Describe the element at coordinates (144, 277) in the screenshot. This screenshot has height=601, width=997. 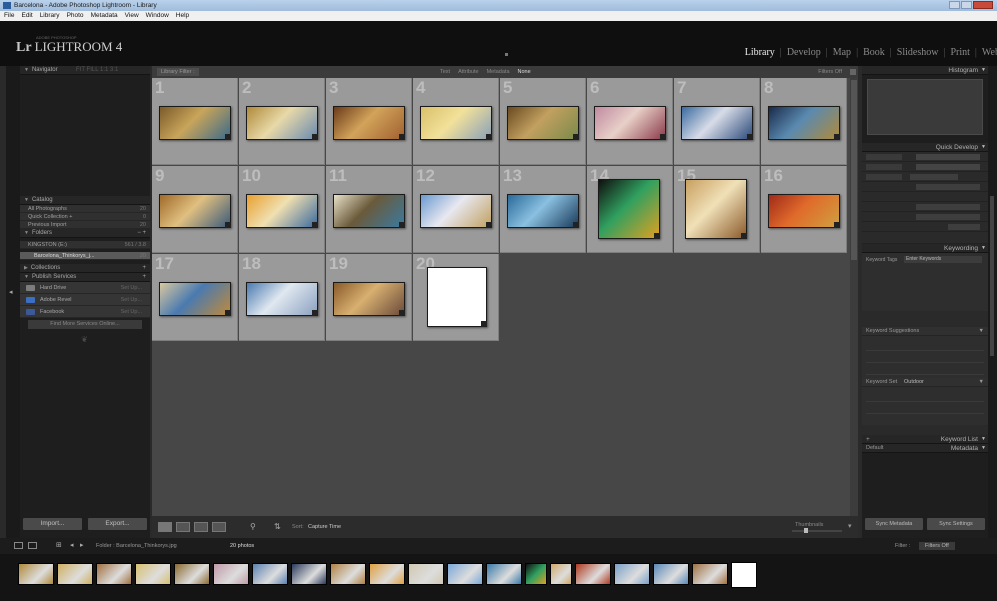
I see `add-service-icon: +` at that location.